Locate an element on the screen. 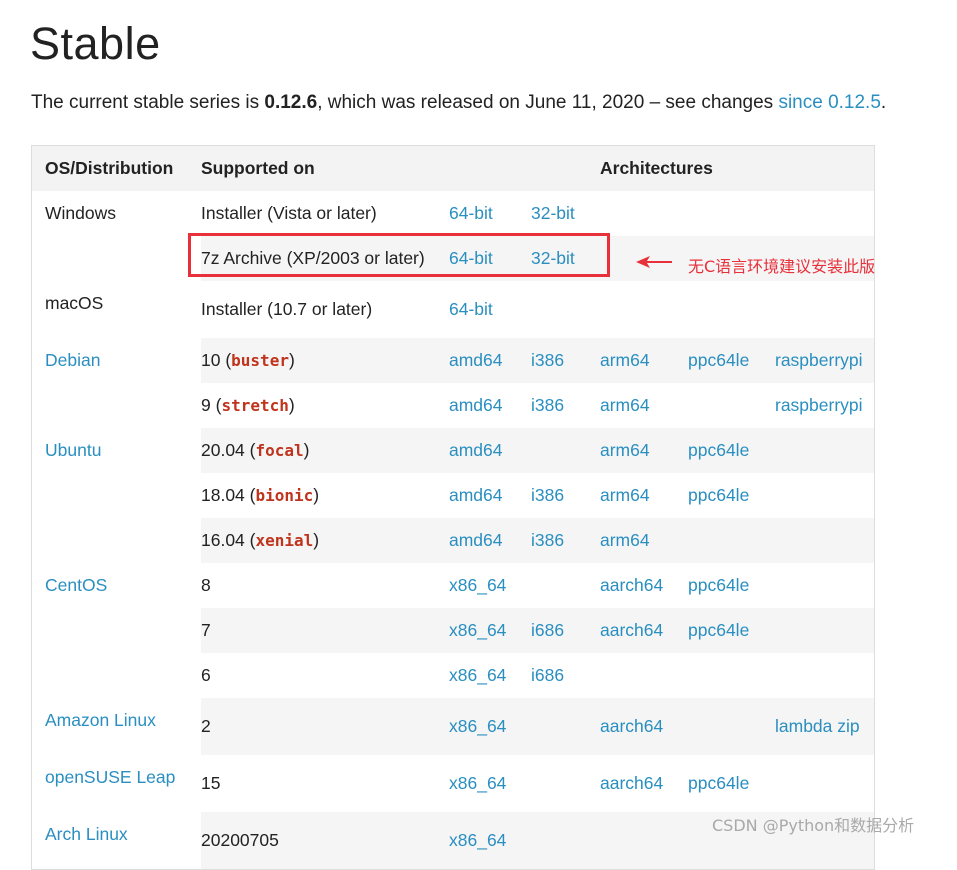 The width and height of the screenshot is (957, 870). intro-suffix: . is located at coordinates (883, 102).